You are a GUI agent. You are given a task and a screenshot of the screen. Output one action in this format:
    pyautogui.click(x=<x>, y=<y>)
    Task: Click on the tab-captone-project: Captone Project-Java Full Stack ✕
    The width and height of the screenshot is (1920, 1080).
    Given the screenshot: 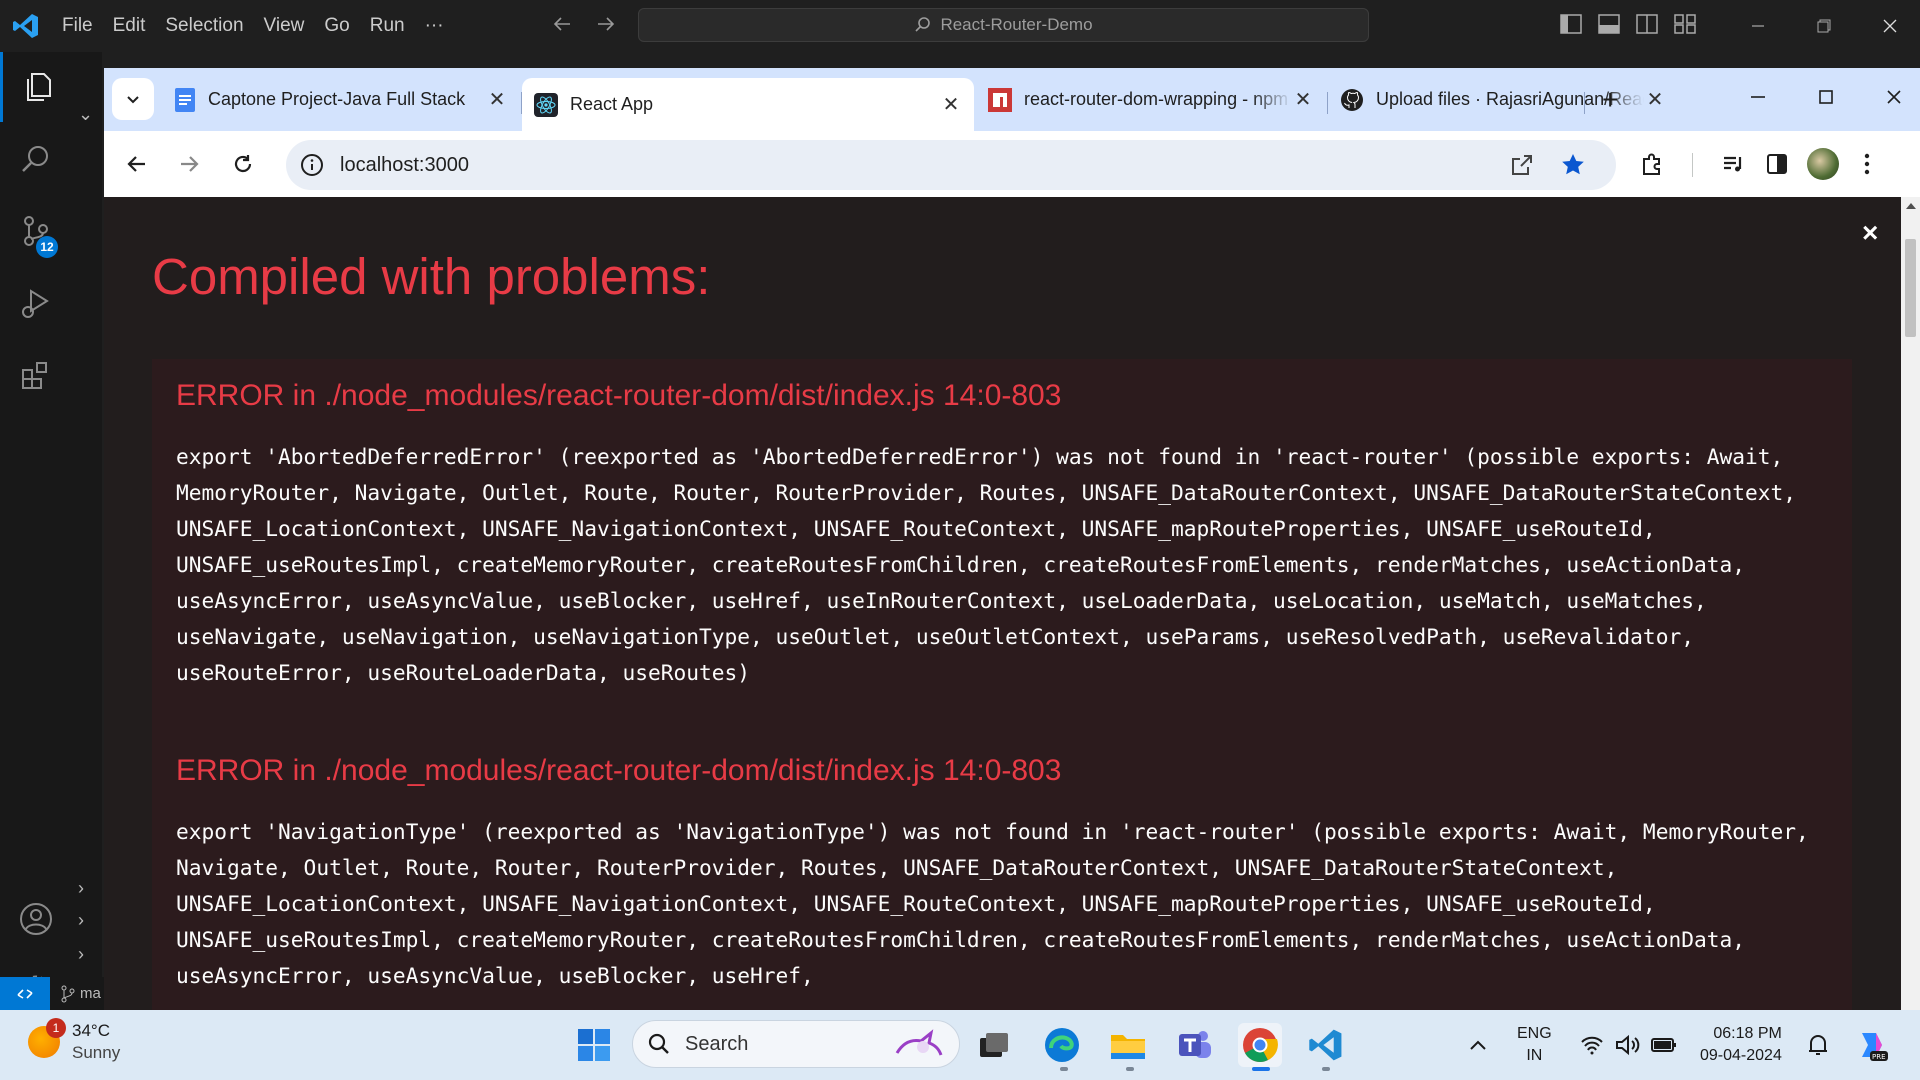 What is the action you would take?
    pyautogui.click(x=341, y=99)
    